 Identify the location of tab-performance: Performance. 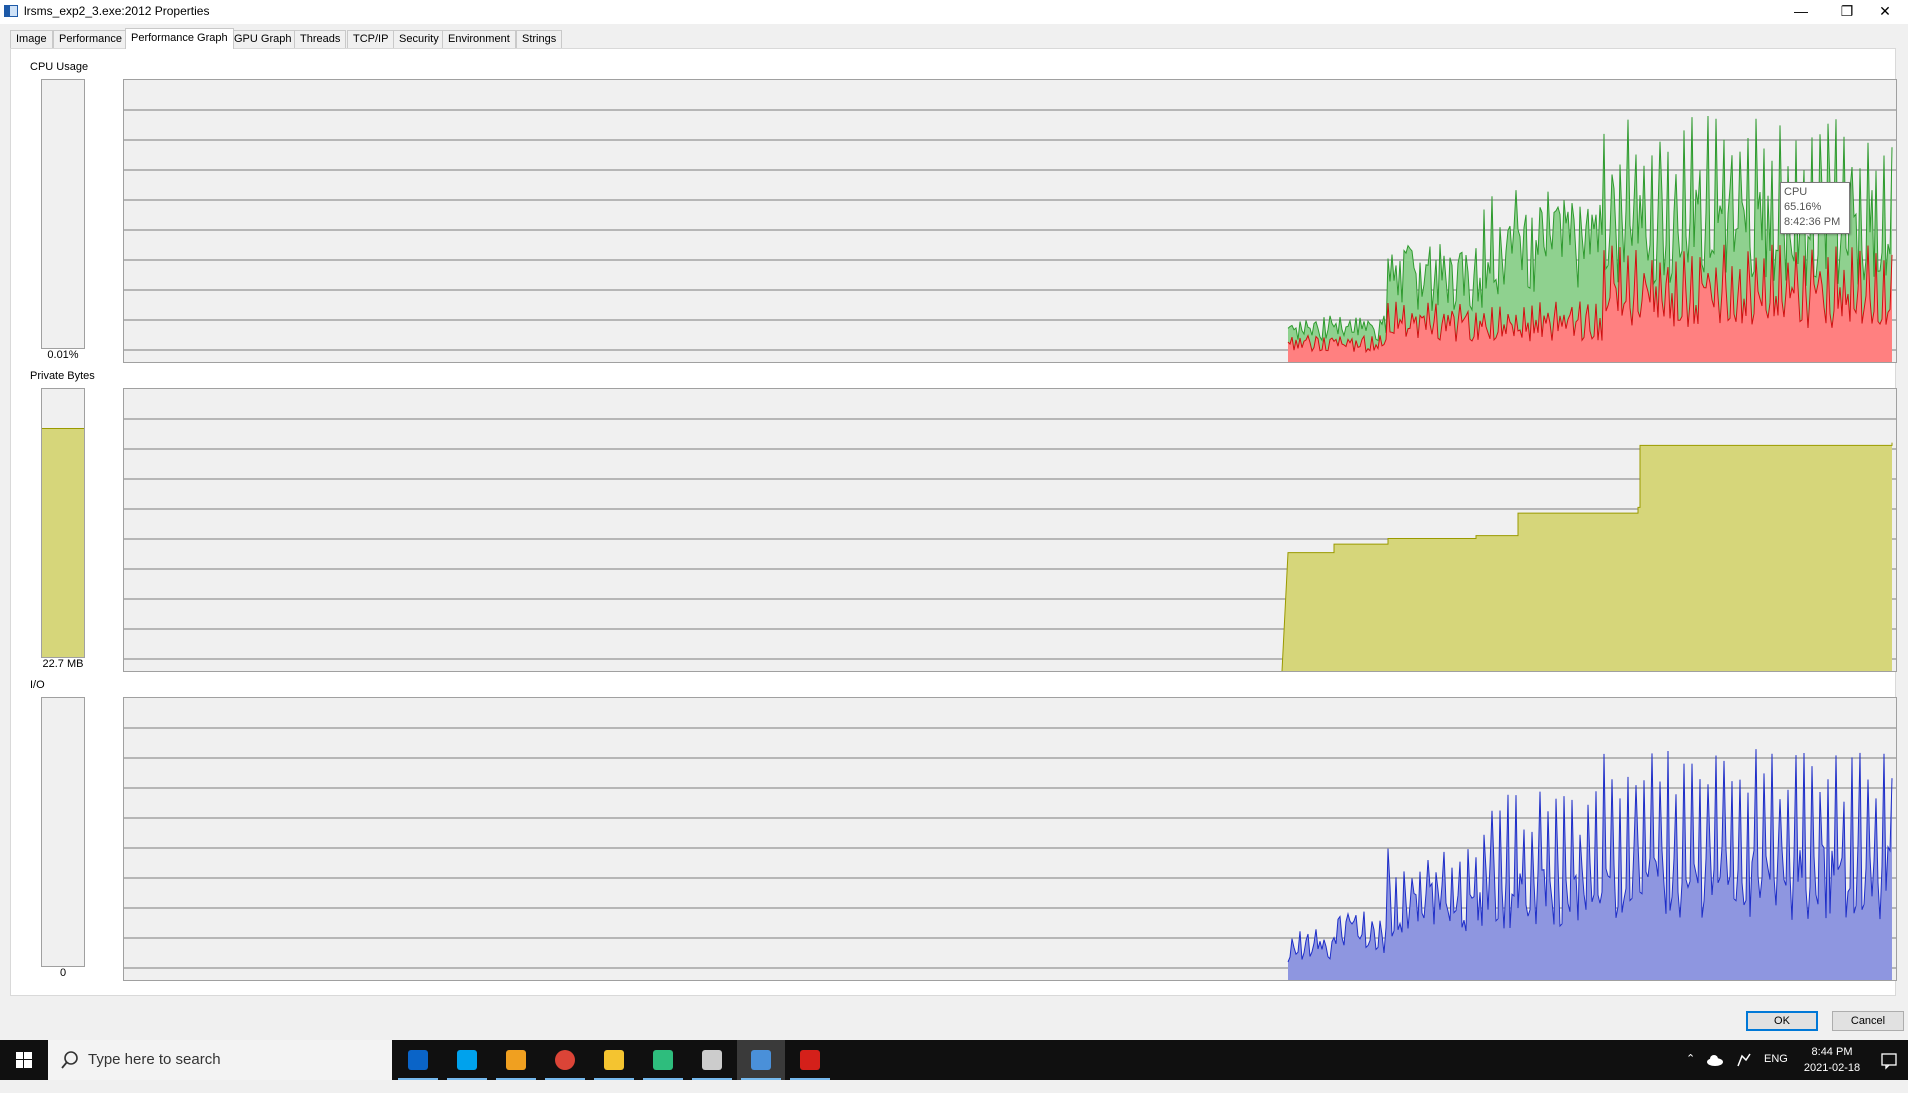
(90, 39).